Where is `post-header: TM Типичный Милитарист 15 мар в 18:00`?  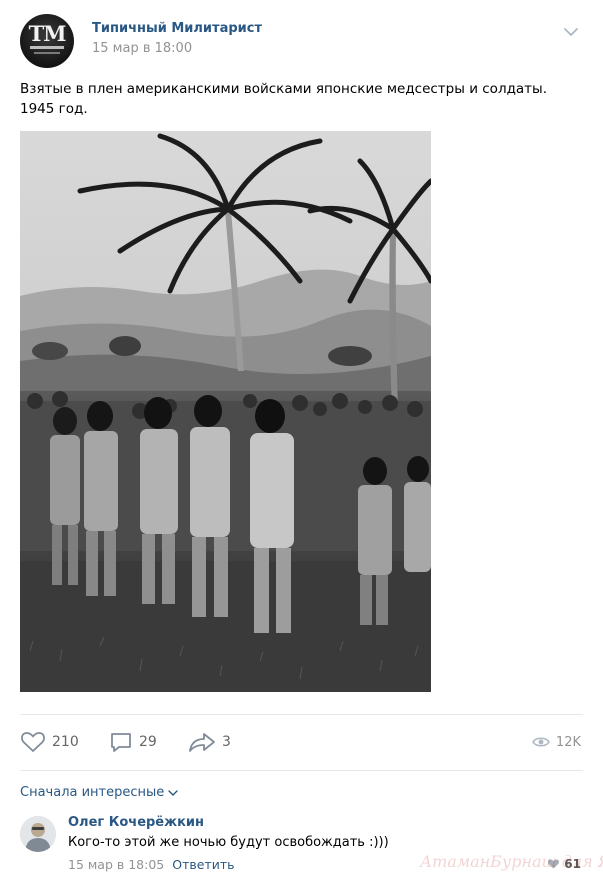
post-header: TM Типичный Милитарист 15 мар в 18:00 is located at coordinates (301, 41).